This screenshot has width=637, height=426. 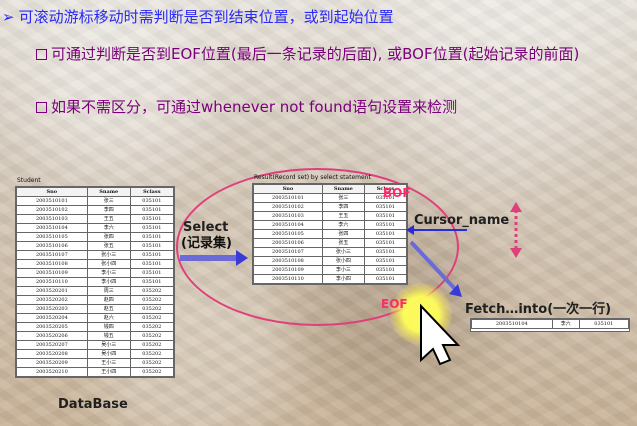 I want to click on bof-label: BOF, so click(x=397, y=193).